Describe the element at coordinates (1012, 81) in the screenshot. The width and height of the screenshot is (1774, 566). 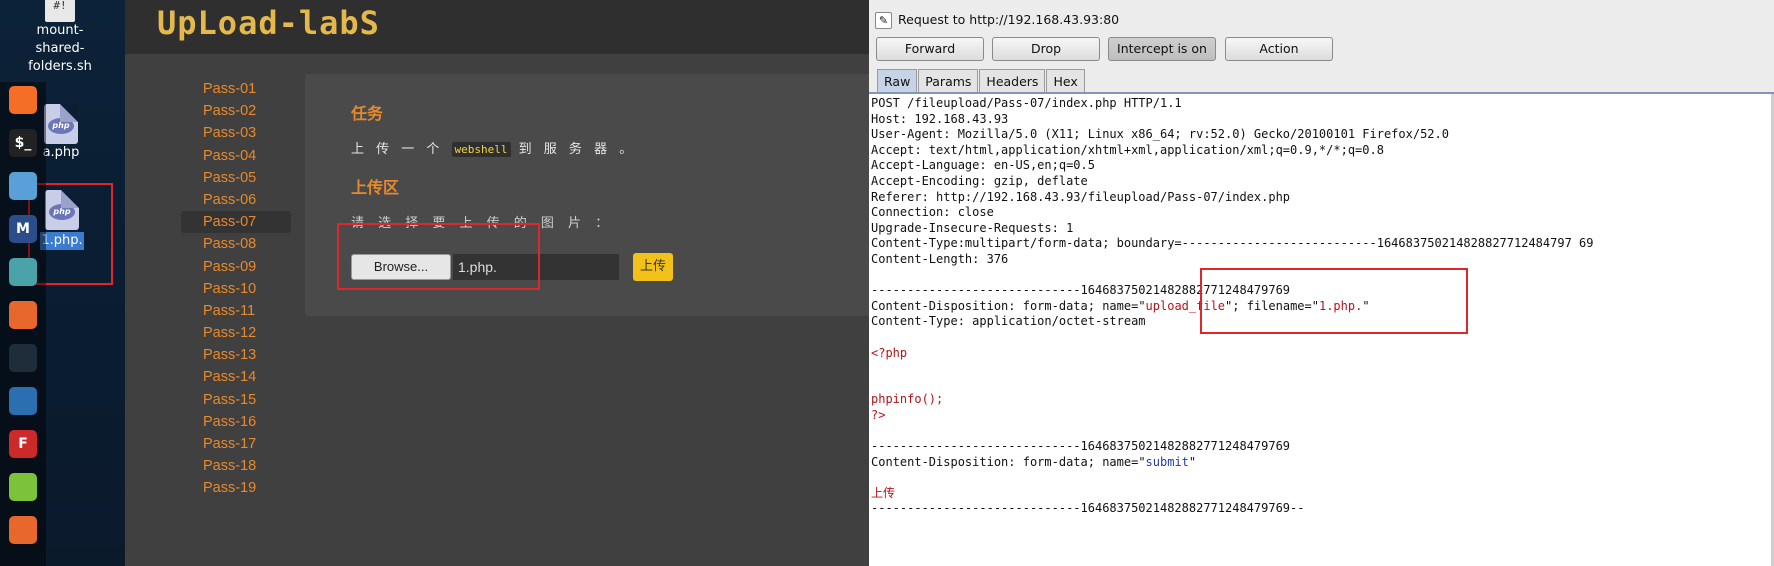
I see `tab-headers: Headers` at that location.